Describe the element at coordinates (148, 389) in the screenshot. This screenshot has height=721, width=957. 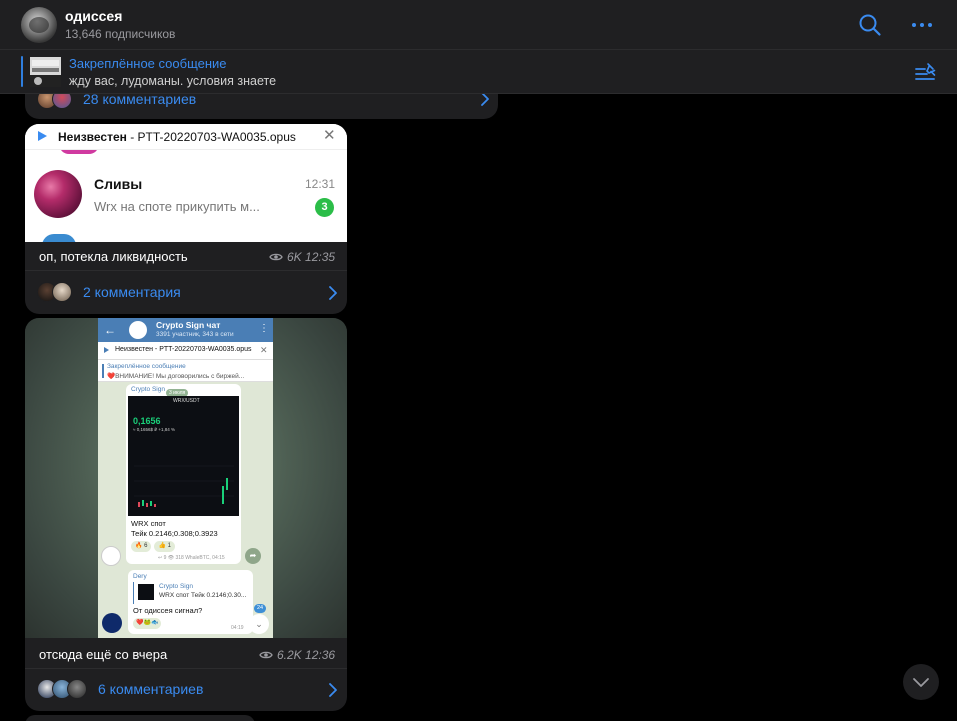
I see `post-author: Crypto Sign` at that location.